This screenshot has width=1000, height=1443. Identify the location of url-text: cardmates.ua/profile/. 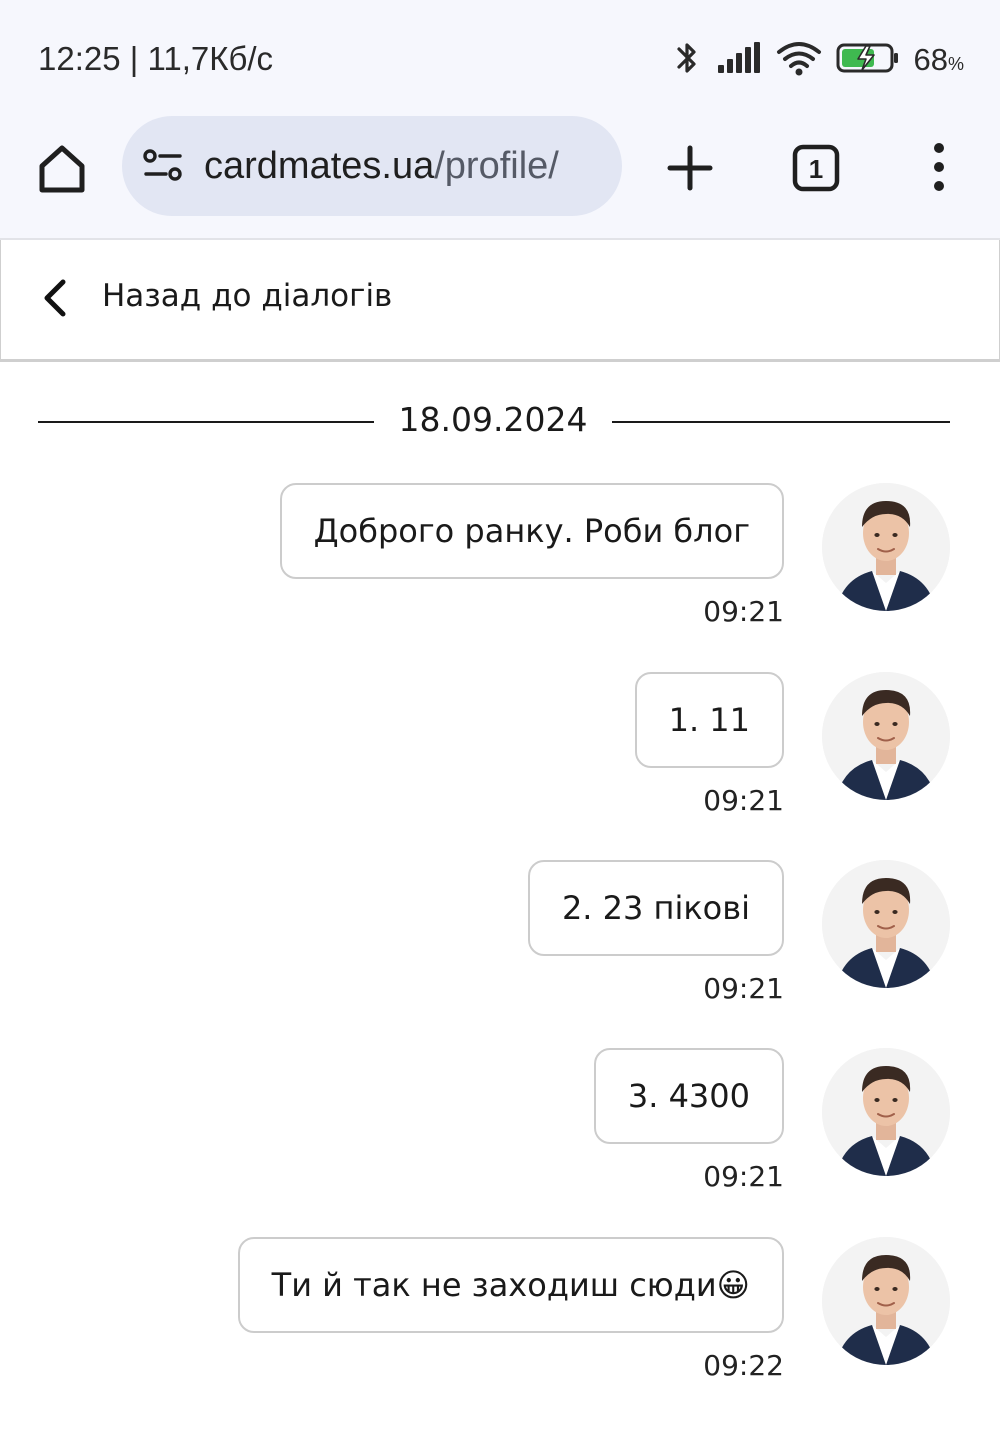
(381, 166).